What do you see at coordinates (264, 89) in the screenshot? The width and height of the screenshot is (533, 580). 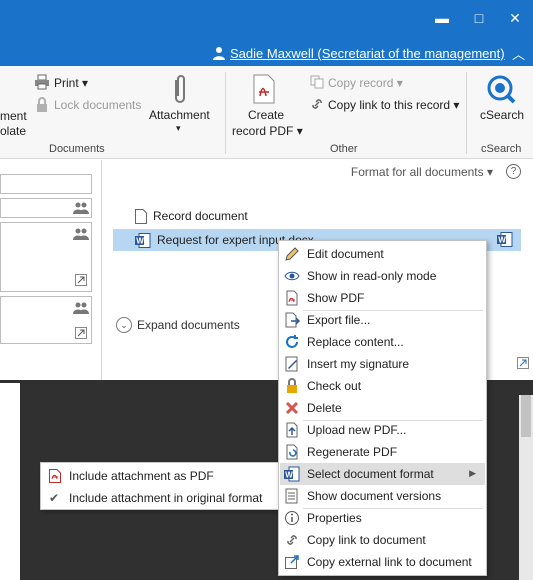 I see `create-pdf-icon` at bounding box center [264, 89].